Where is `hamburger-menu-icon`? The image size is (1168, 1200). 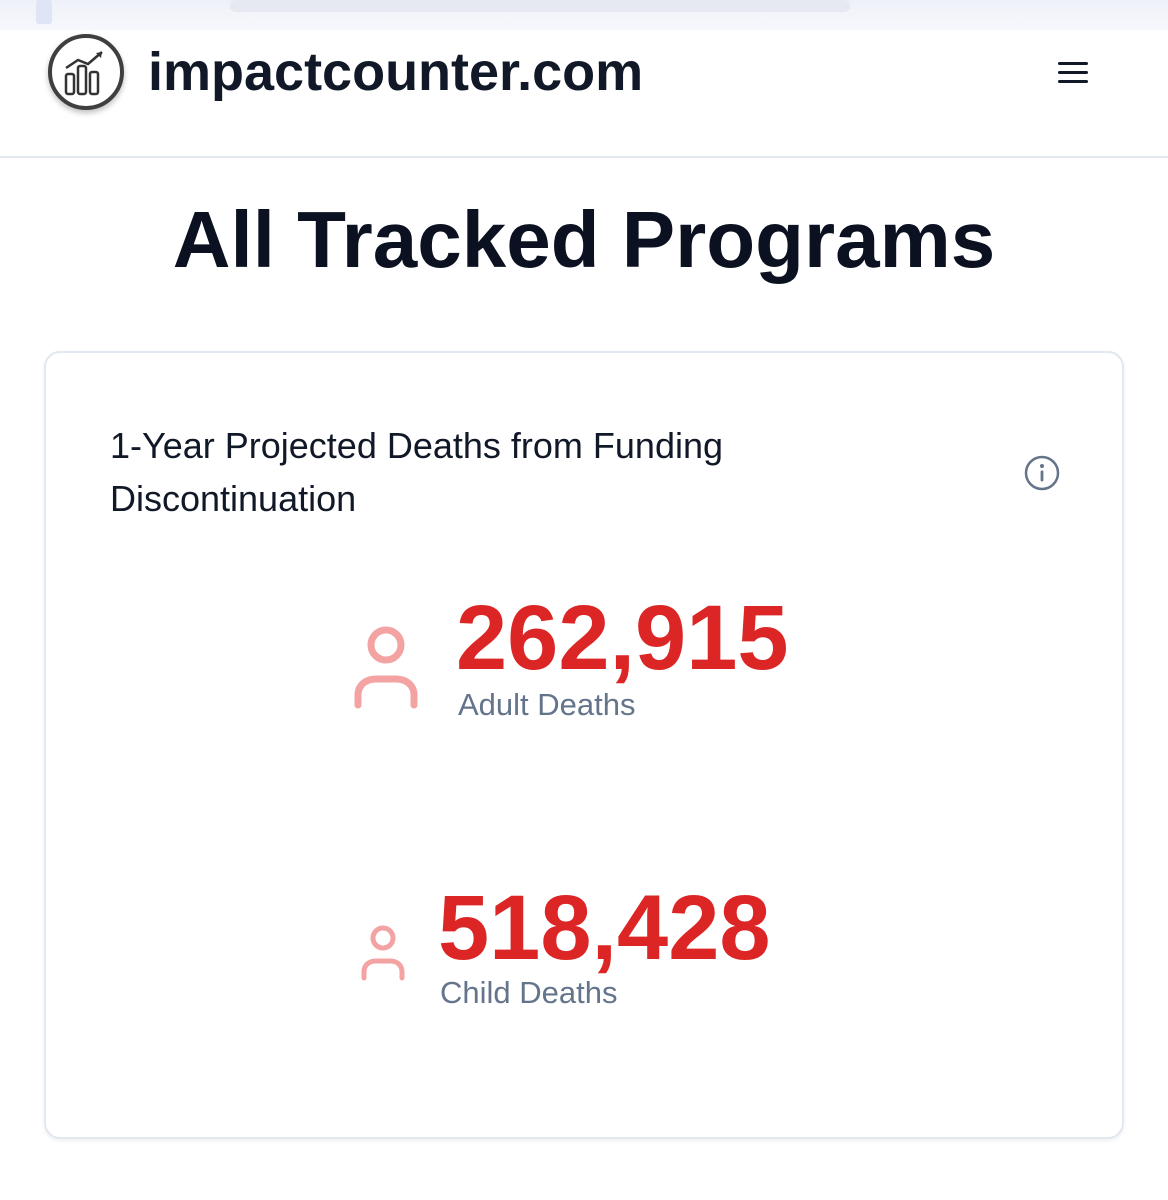
hamburger-menu-icon is located at coordinates (1073, 72).